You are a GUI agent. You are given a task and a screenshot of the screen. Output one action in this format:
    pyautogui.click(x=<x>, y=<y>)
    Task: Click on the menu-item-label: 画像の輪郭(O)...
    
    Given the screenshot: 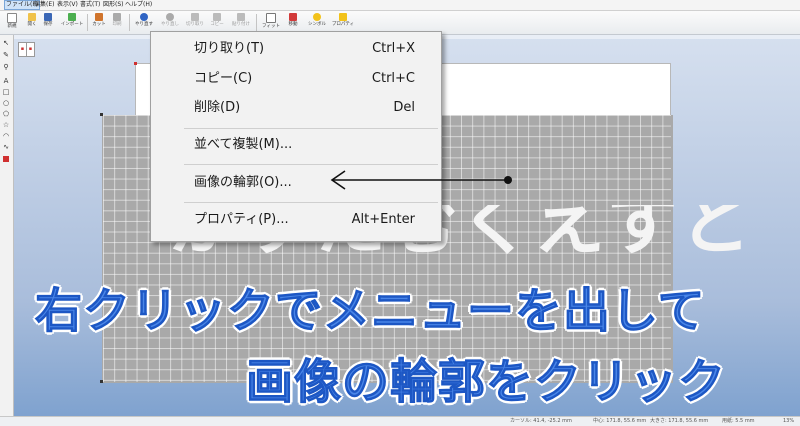 What is the action you would take?
    pyautogui.click(x=243, y=182)
    